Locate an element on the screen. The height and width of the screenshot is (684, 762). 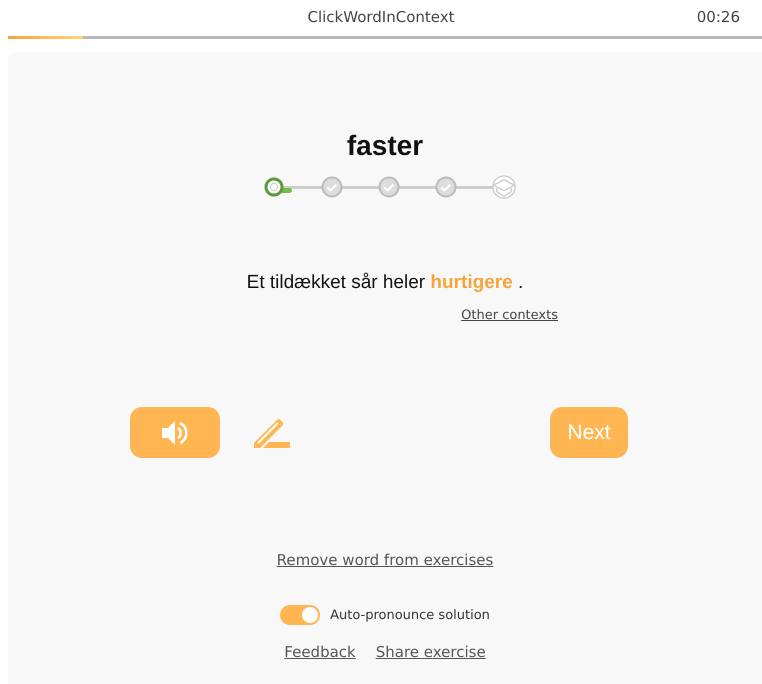
timer: 00:26 is located at coordinates (718, 17).